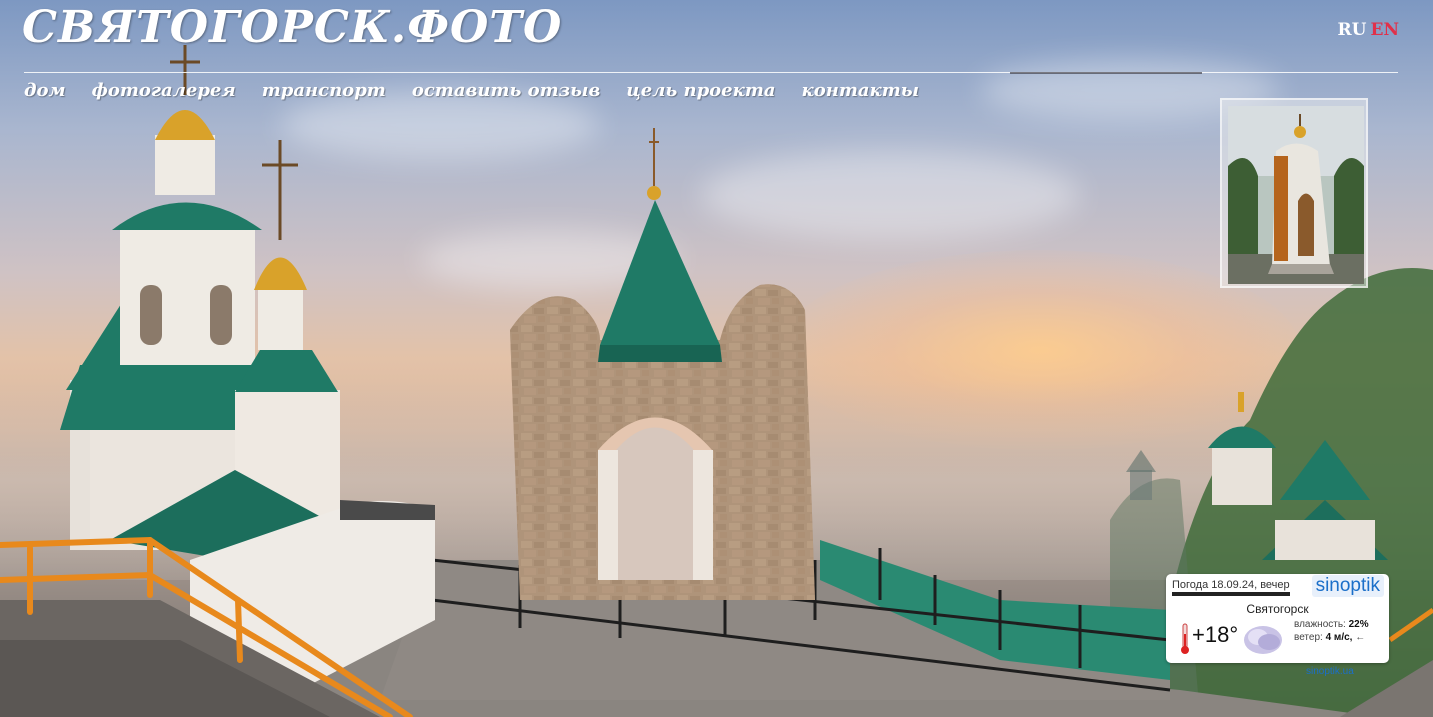 The image size is (1433, 717). I want to click on thermometer-icon, so click(1185, 638).